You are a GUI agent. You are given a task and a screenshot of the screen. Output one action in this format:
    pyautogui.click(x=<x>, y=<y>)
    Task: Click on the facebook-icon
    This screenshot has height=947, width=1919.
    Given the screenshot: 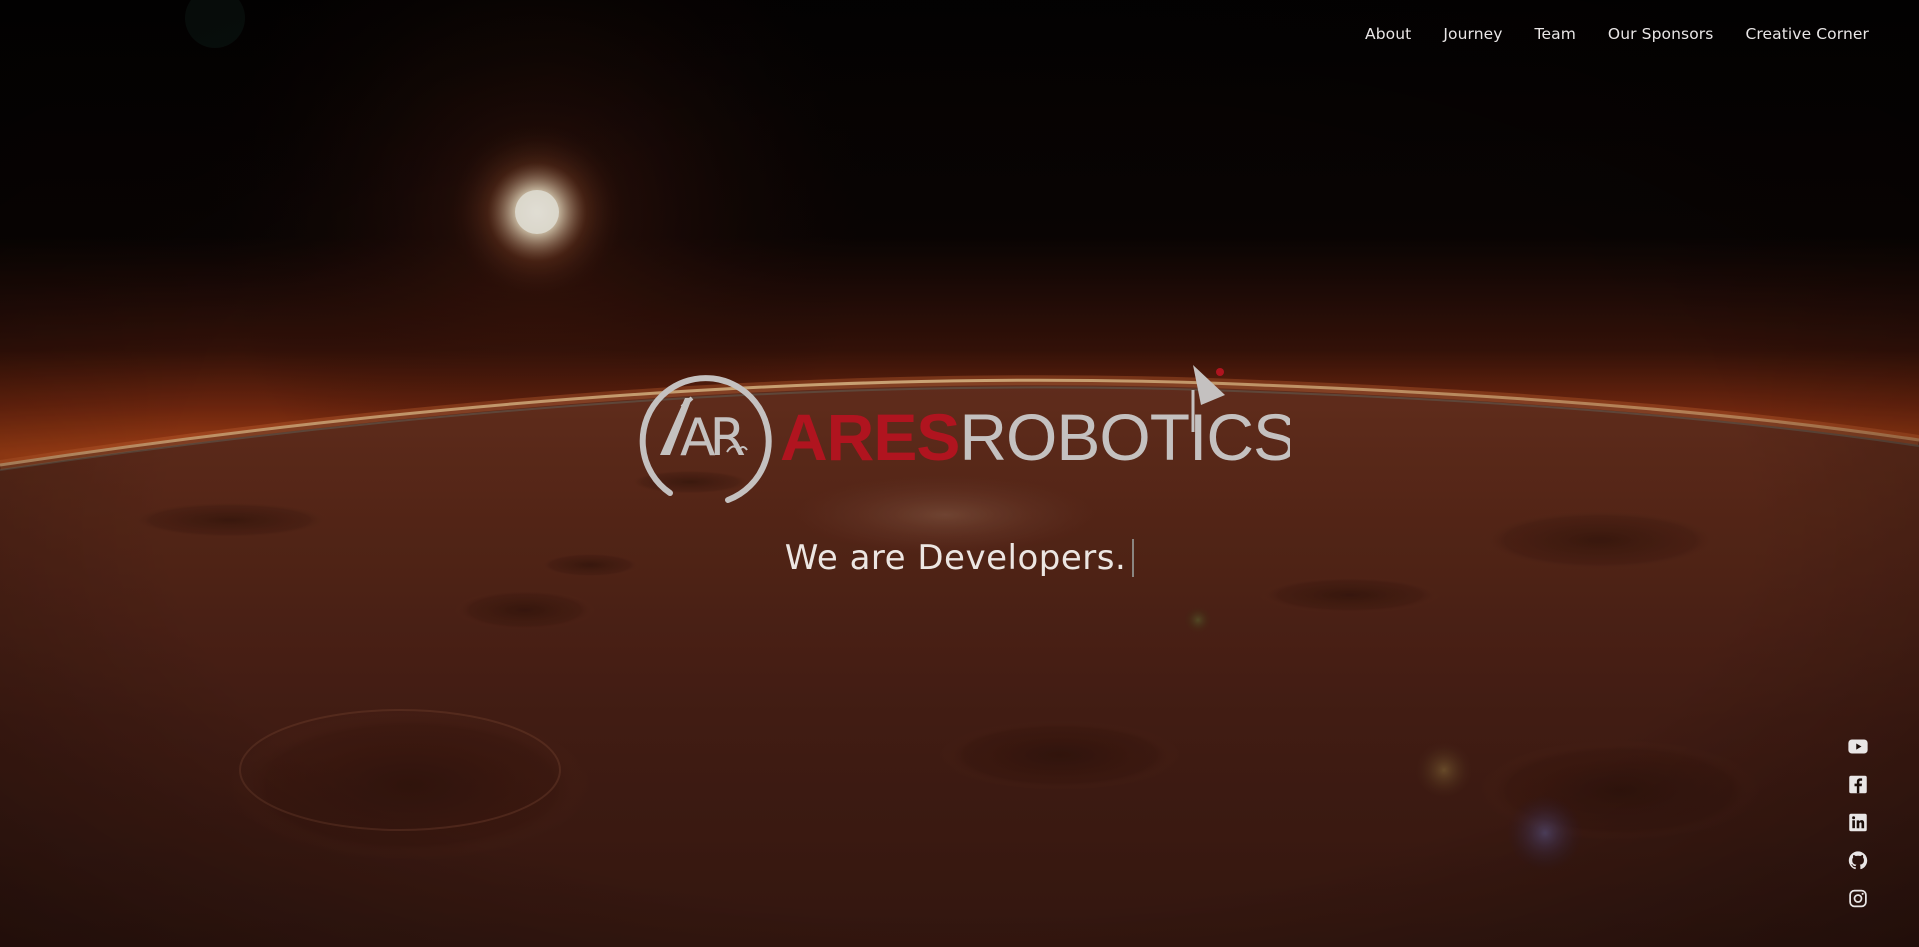 What is the action you would take?
    pyautogui.click(x=1858, y=784)
    